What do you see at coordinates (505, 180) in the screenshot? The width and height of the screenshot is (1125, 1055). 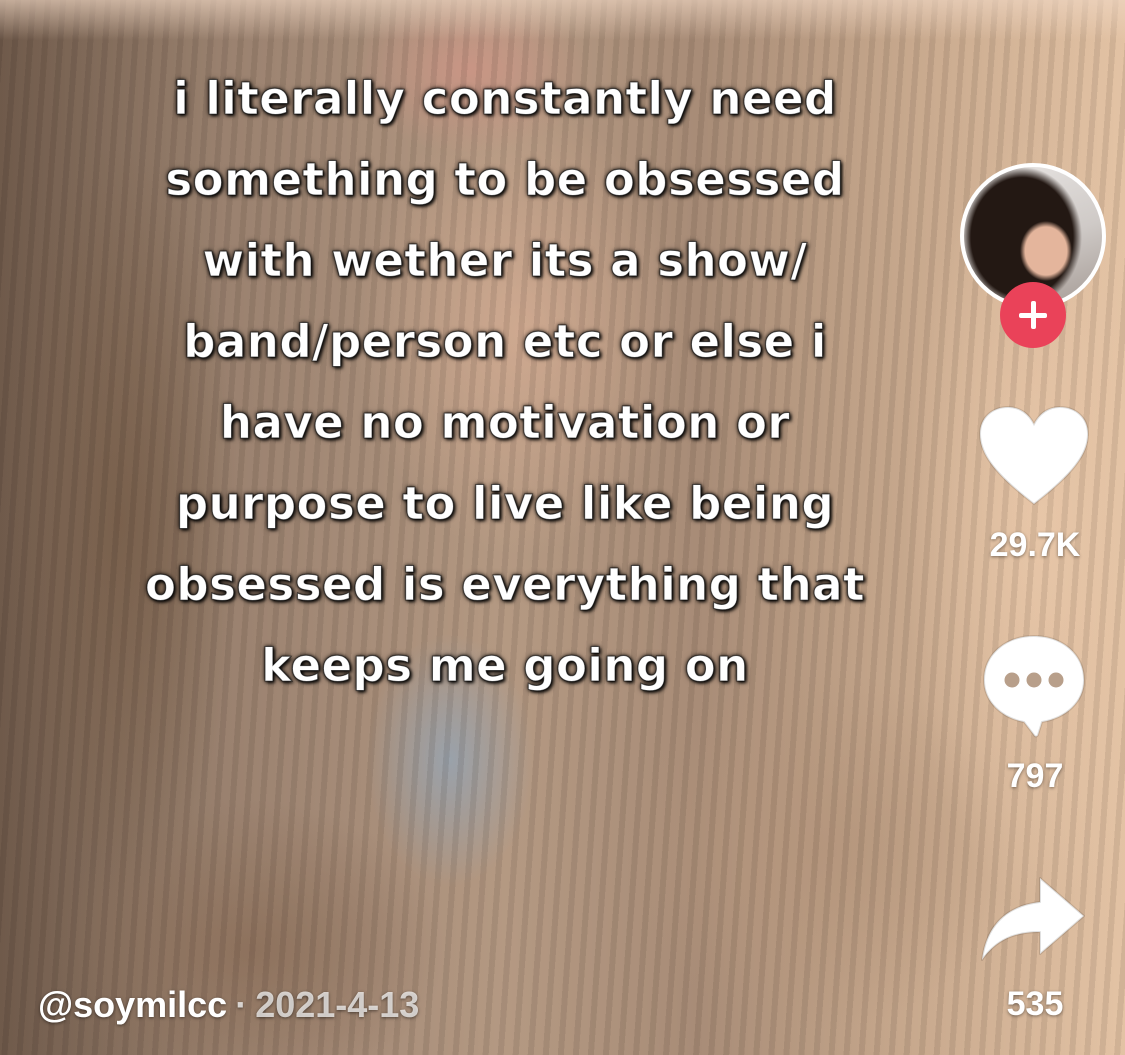 I see `caption-line: something to be obsessed` at bounding box center [505, 180].